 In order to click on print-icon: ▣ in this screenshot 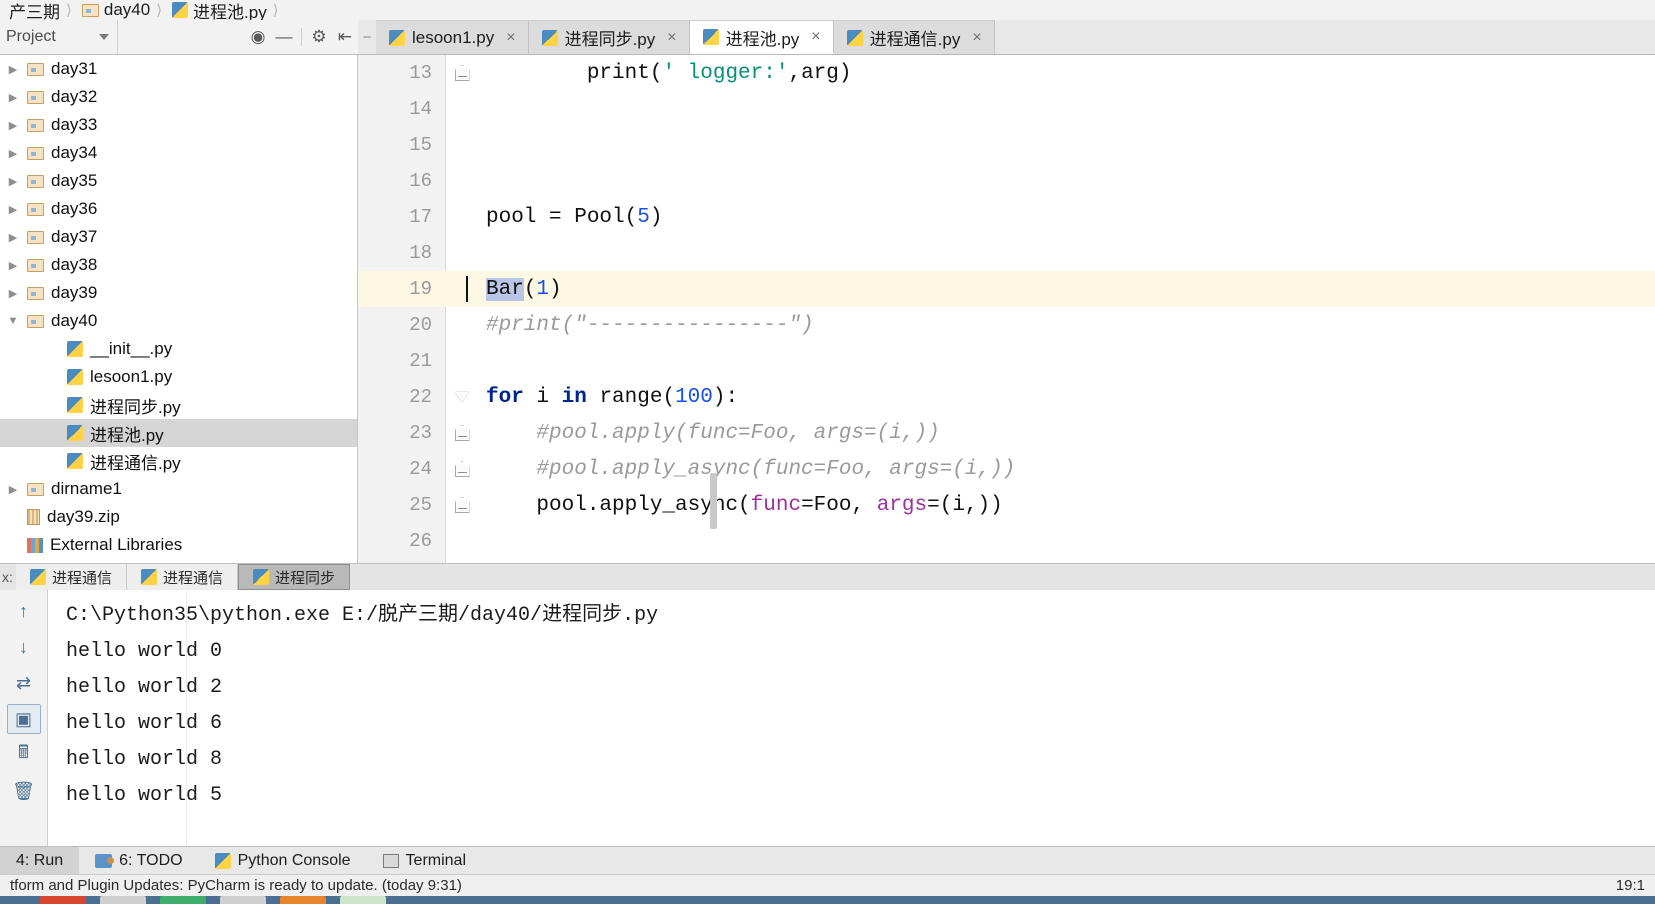, I will do `click(23, 719)`.